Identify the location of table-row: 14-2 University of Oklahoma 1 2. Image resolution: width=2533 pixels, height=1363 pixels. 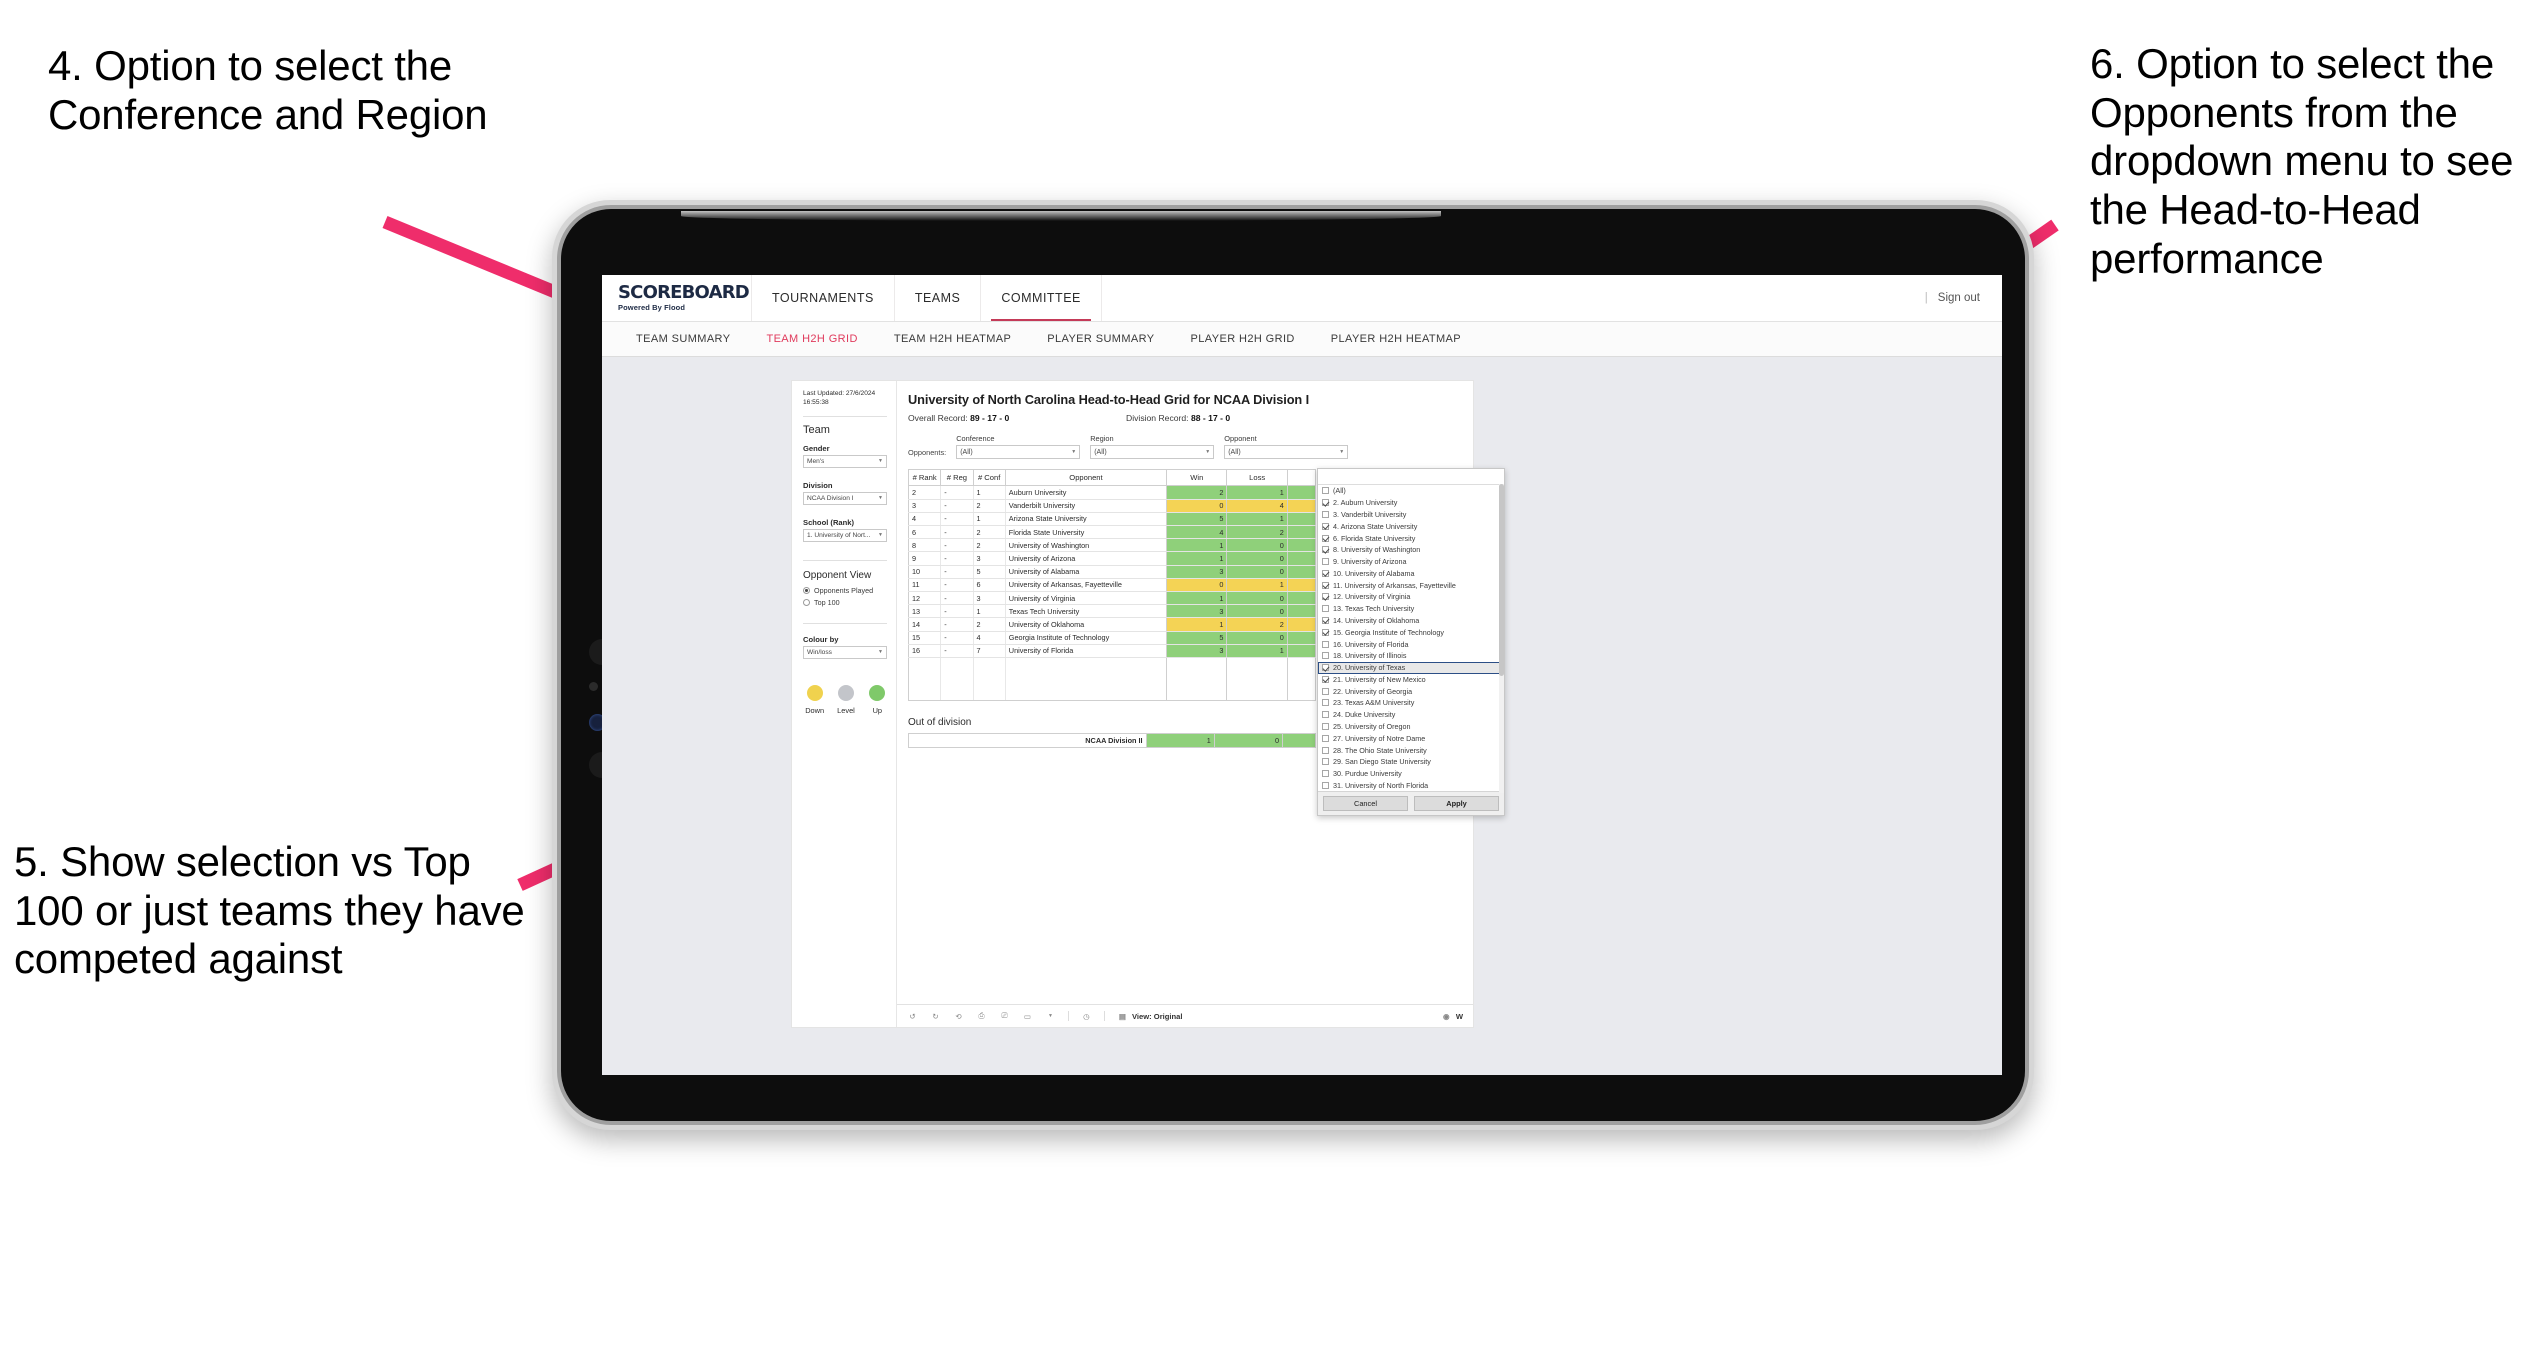
(1112, 624).